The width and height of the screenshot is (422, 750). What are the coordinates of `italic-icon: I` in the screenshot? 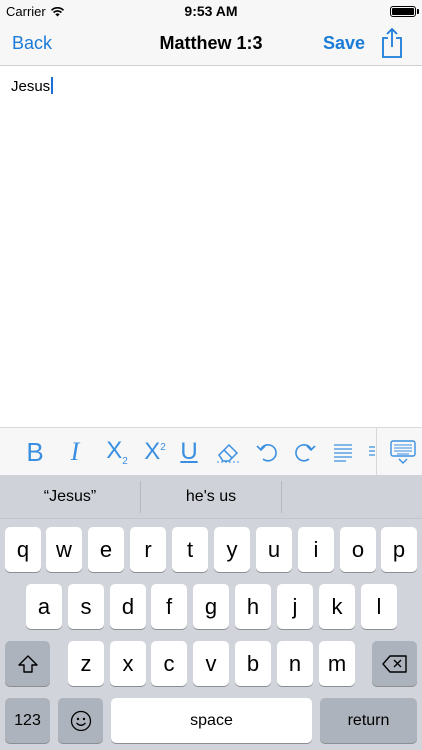 It's located at (75, 451).